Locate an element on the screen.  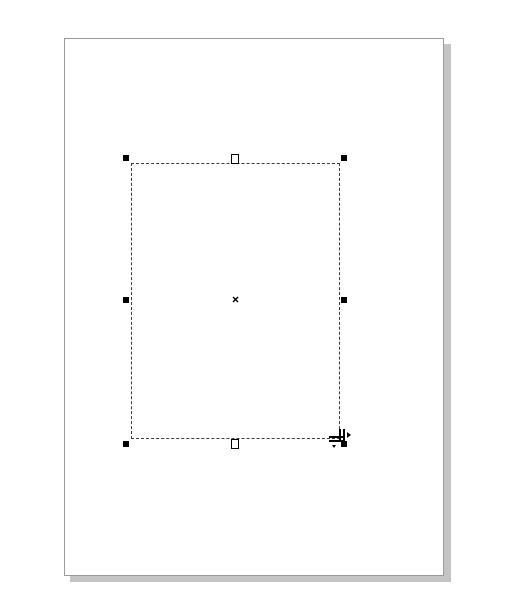
resize-cursor-icon is located at coordinates (340, 439).